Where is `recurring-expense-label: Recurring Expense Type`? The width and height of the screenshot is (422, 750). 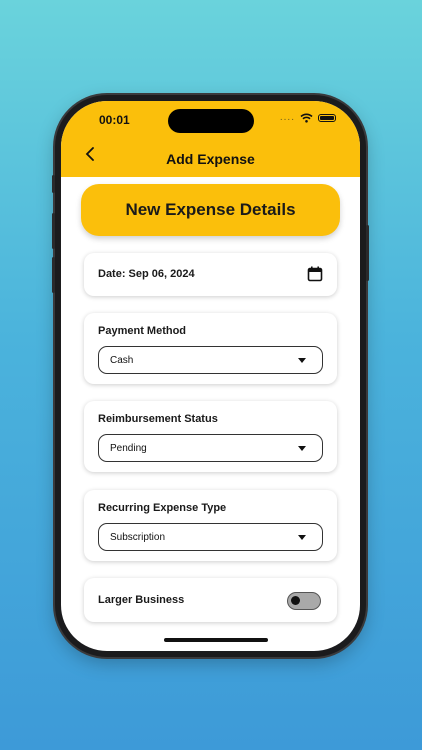 recurring-expense-label: Recurring Expense Type is located at coordinates (162, 508).